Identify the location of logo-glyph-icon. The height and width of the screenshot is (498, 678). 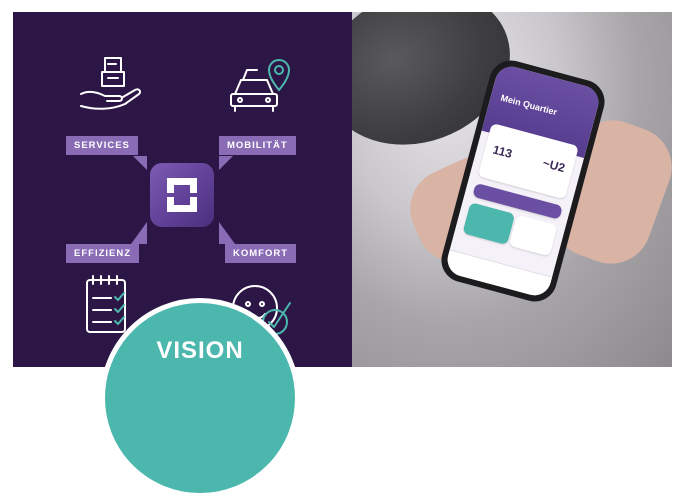
(182, 195).